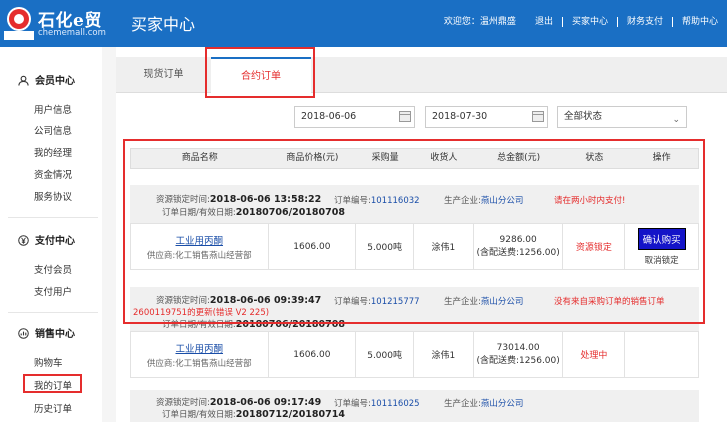 Image resolution: width=727 pixels, height=422 pixels. I want to click on start-date-field: 2018-06-06, so click(354, 117).